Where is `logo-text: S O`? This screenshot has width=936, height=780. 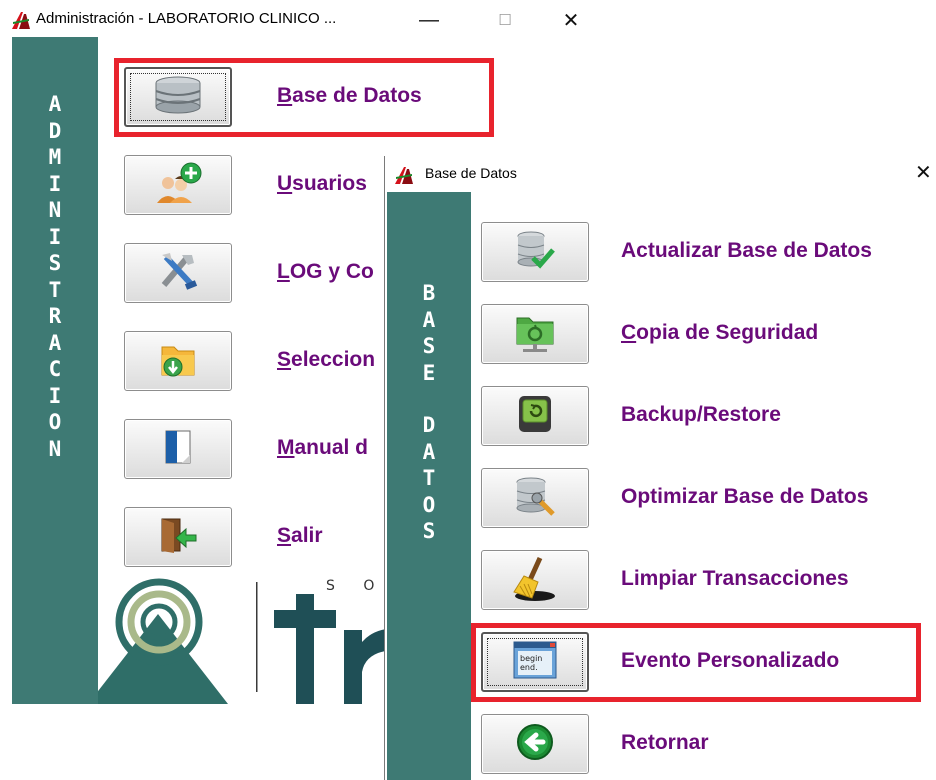 logo-text: S O is located at coordinates (356, 586).